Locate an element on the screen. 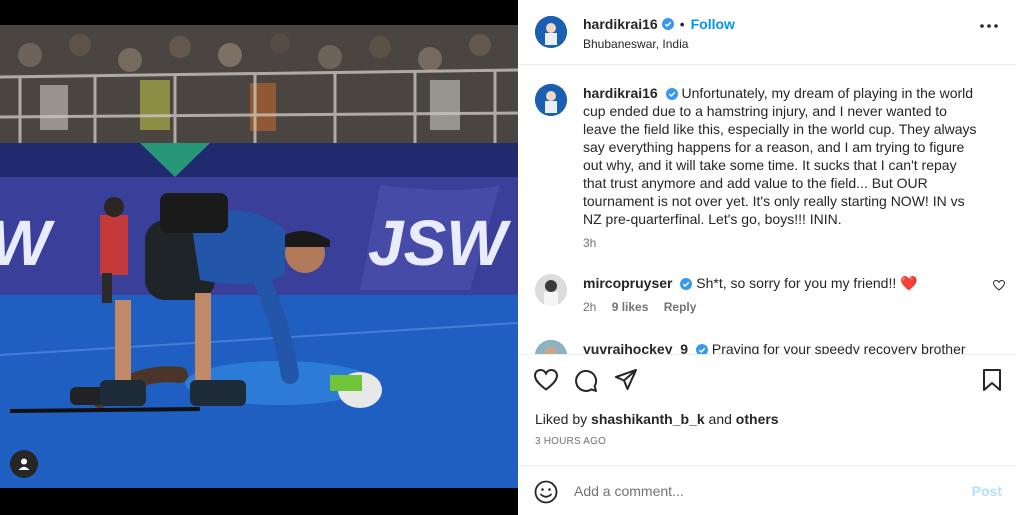  caption-author-avatar is located at coordinates (551, 100).